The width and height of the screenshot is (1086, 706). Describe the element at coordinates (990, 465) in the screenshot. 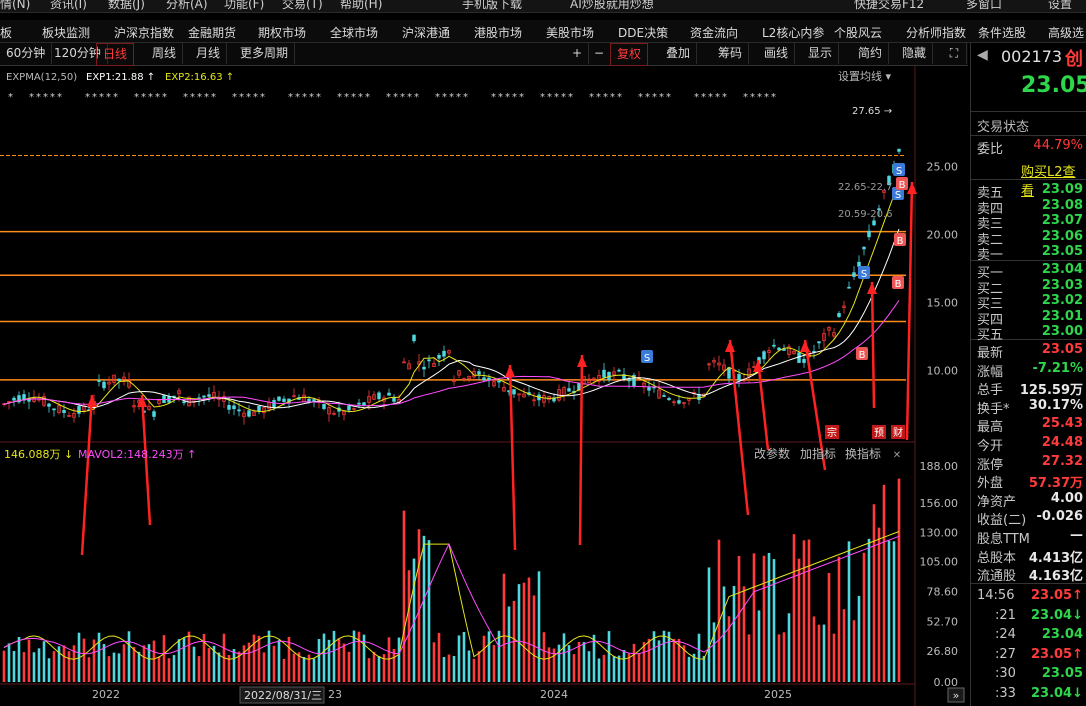

I see `stat-row-6-label: 涨停` at that location.